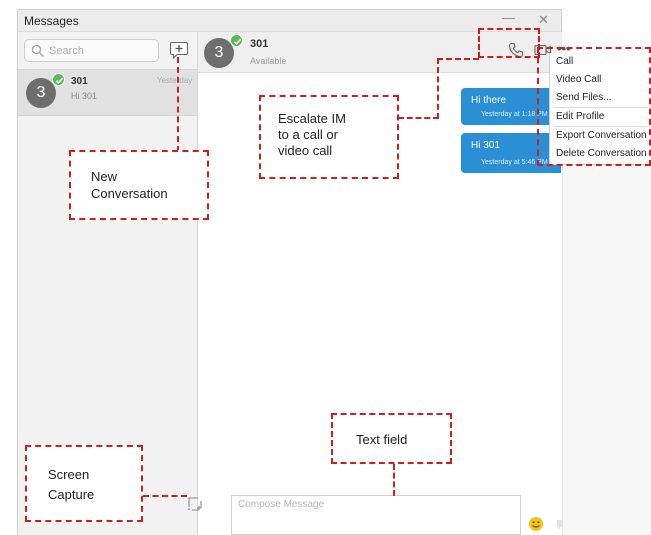 The height and width of the screenshot is (535, 651). Describe the element at coordinates (195, 504) in the screenshot. I see `screen-capture-icon` at that location.